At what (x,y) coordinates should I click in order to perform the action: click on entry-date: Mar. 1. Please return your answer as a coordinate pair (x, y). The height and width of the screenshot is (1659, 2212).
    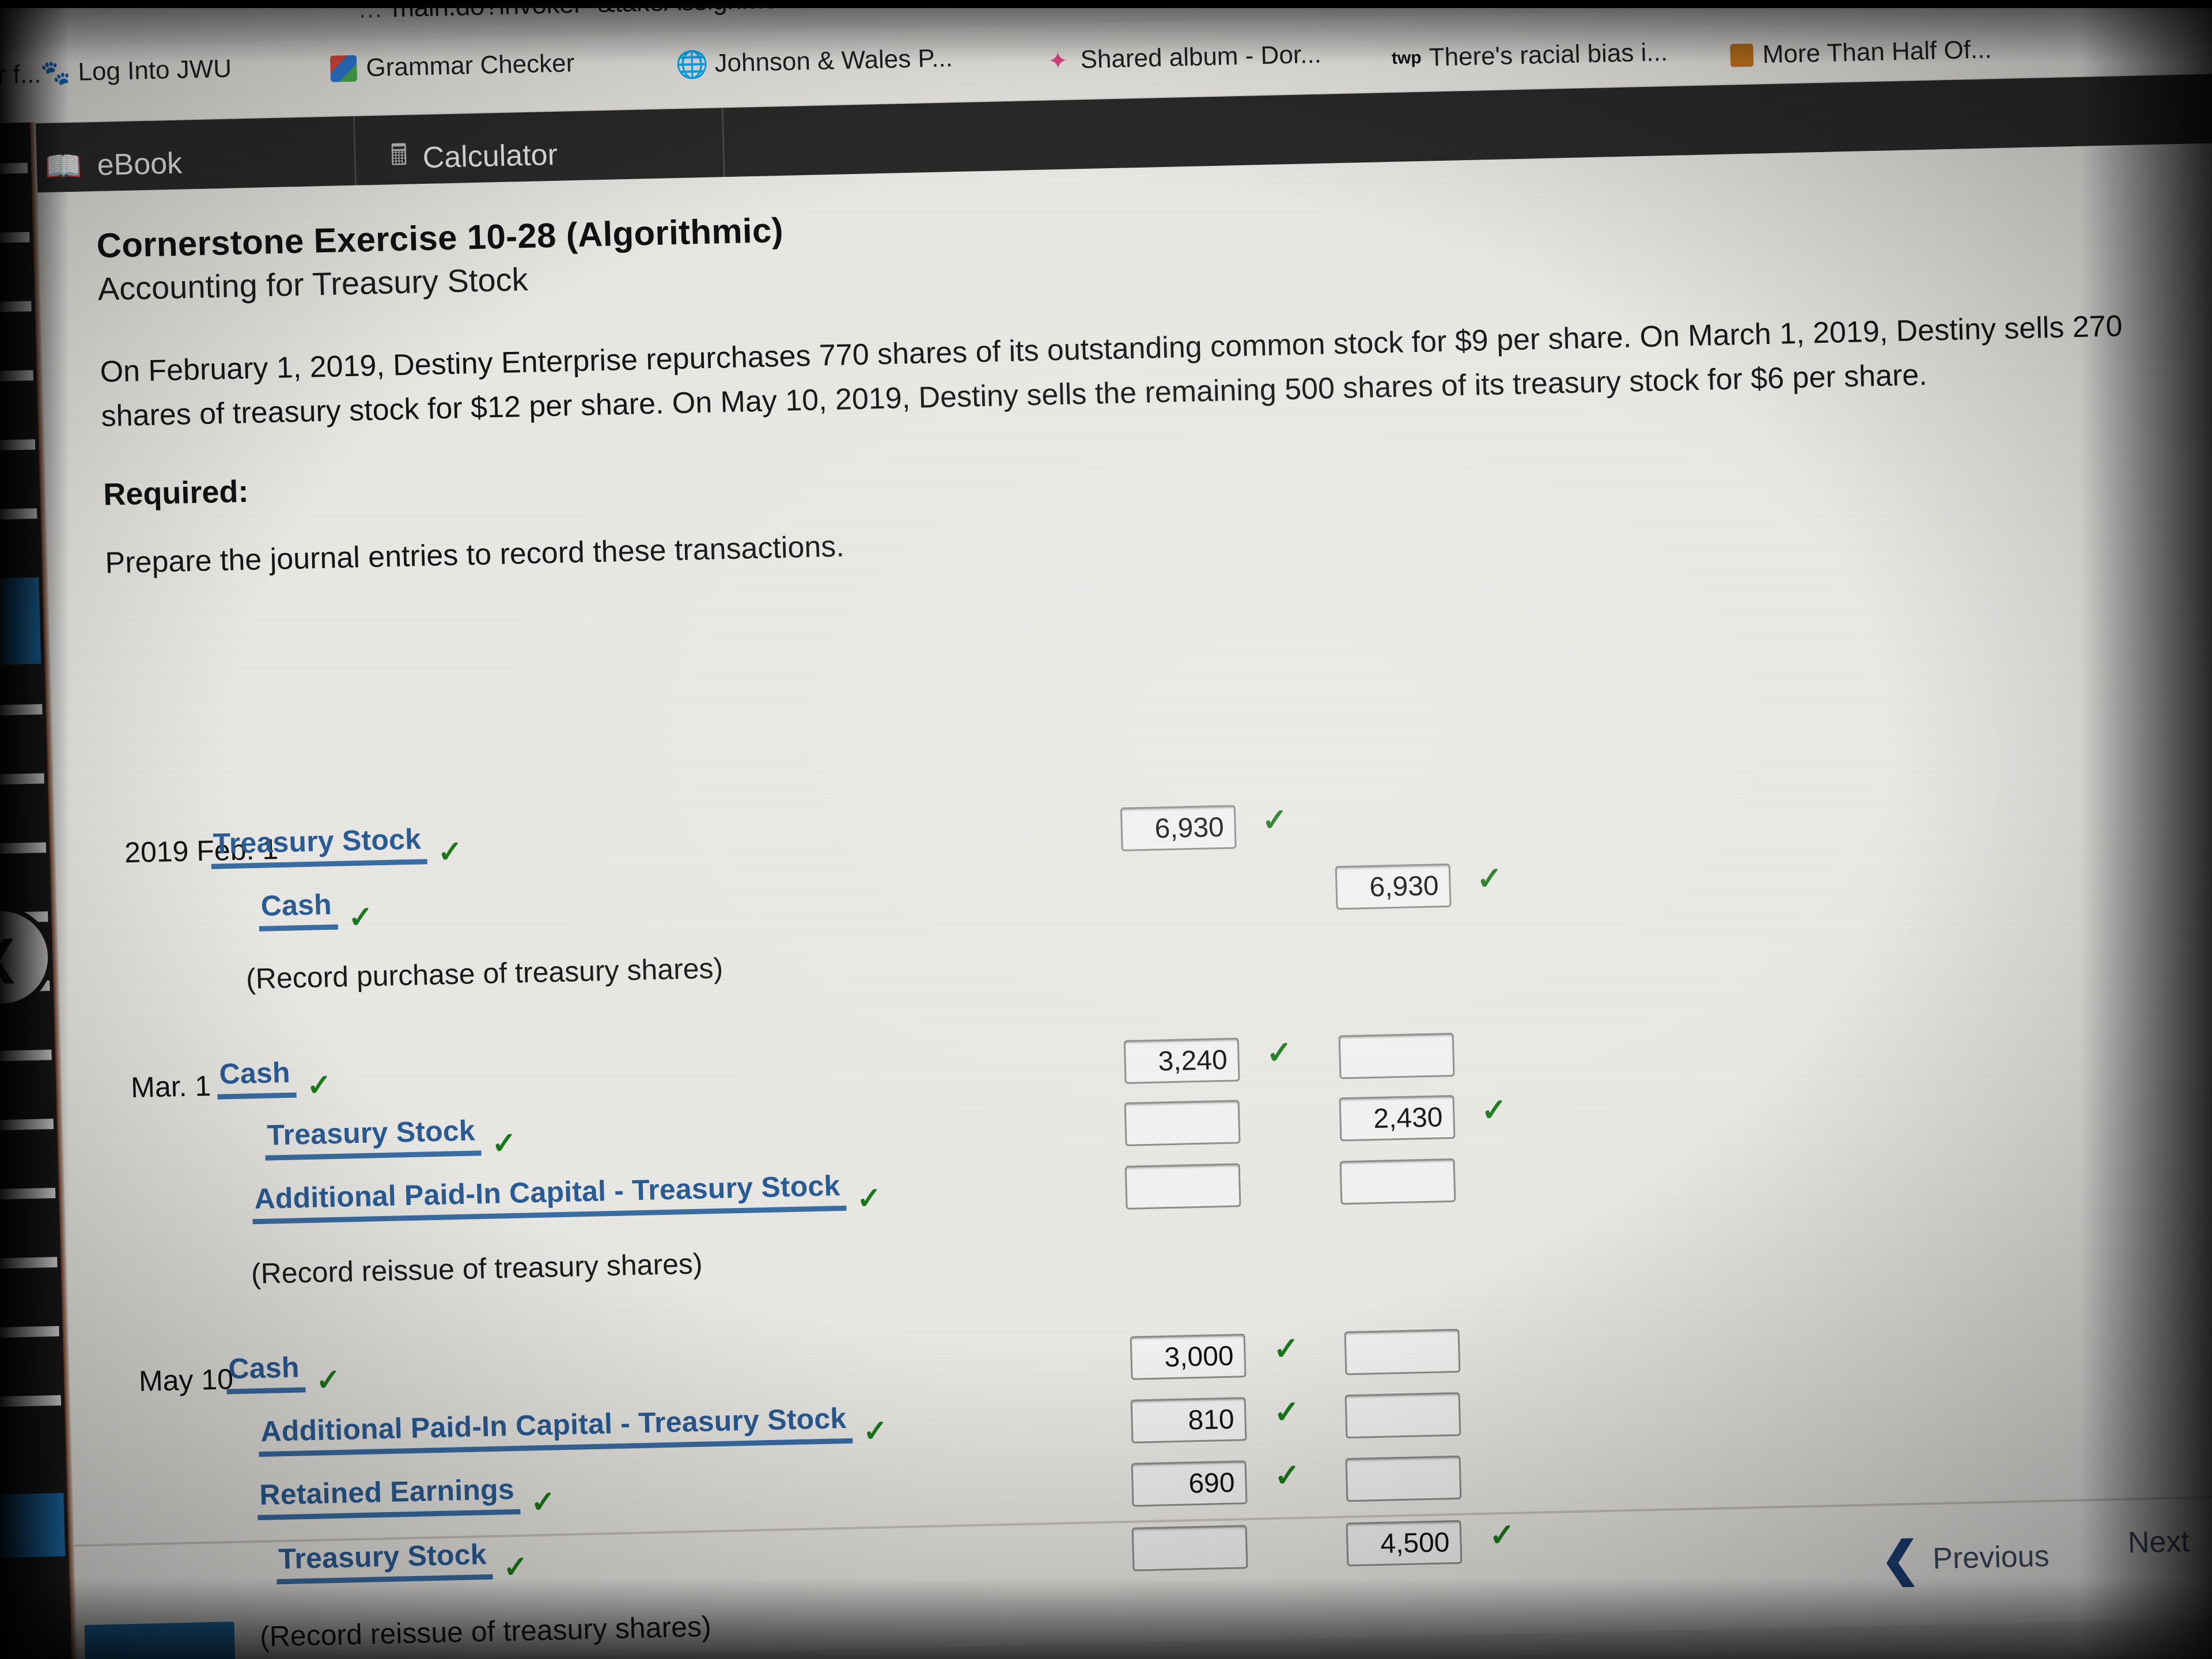
    Looking at the image, I should click on (170, 1086).